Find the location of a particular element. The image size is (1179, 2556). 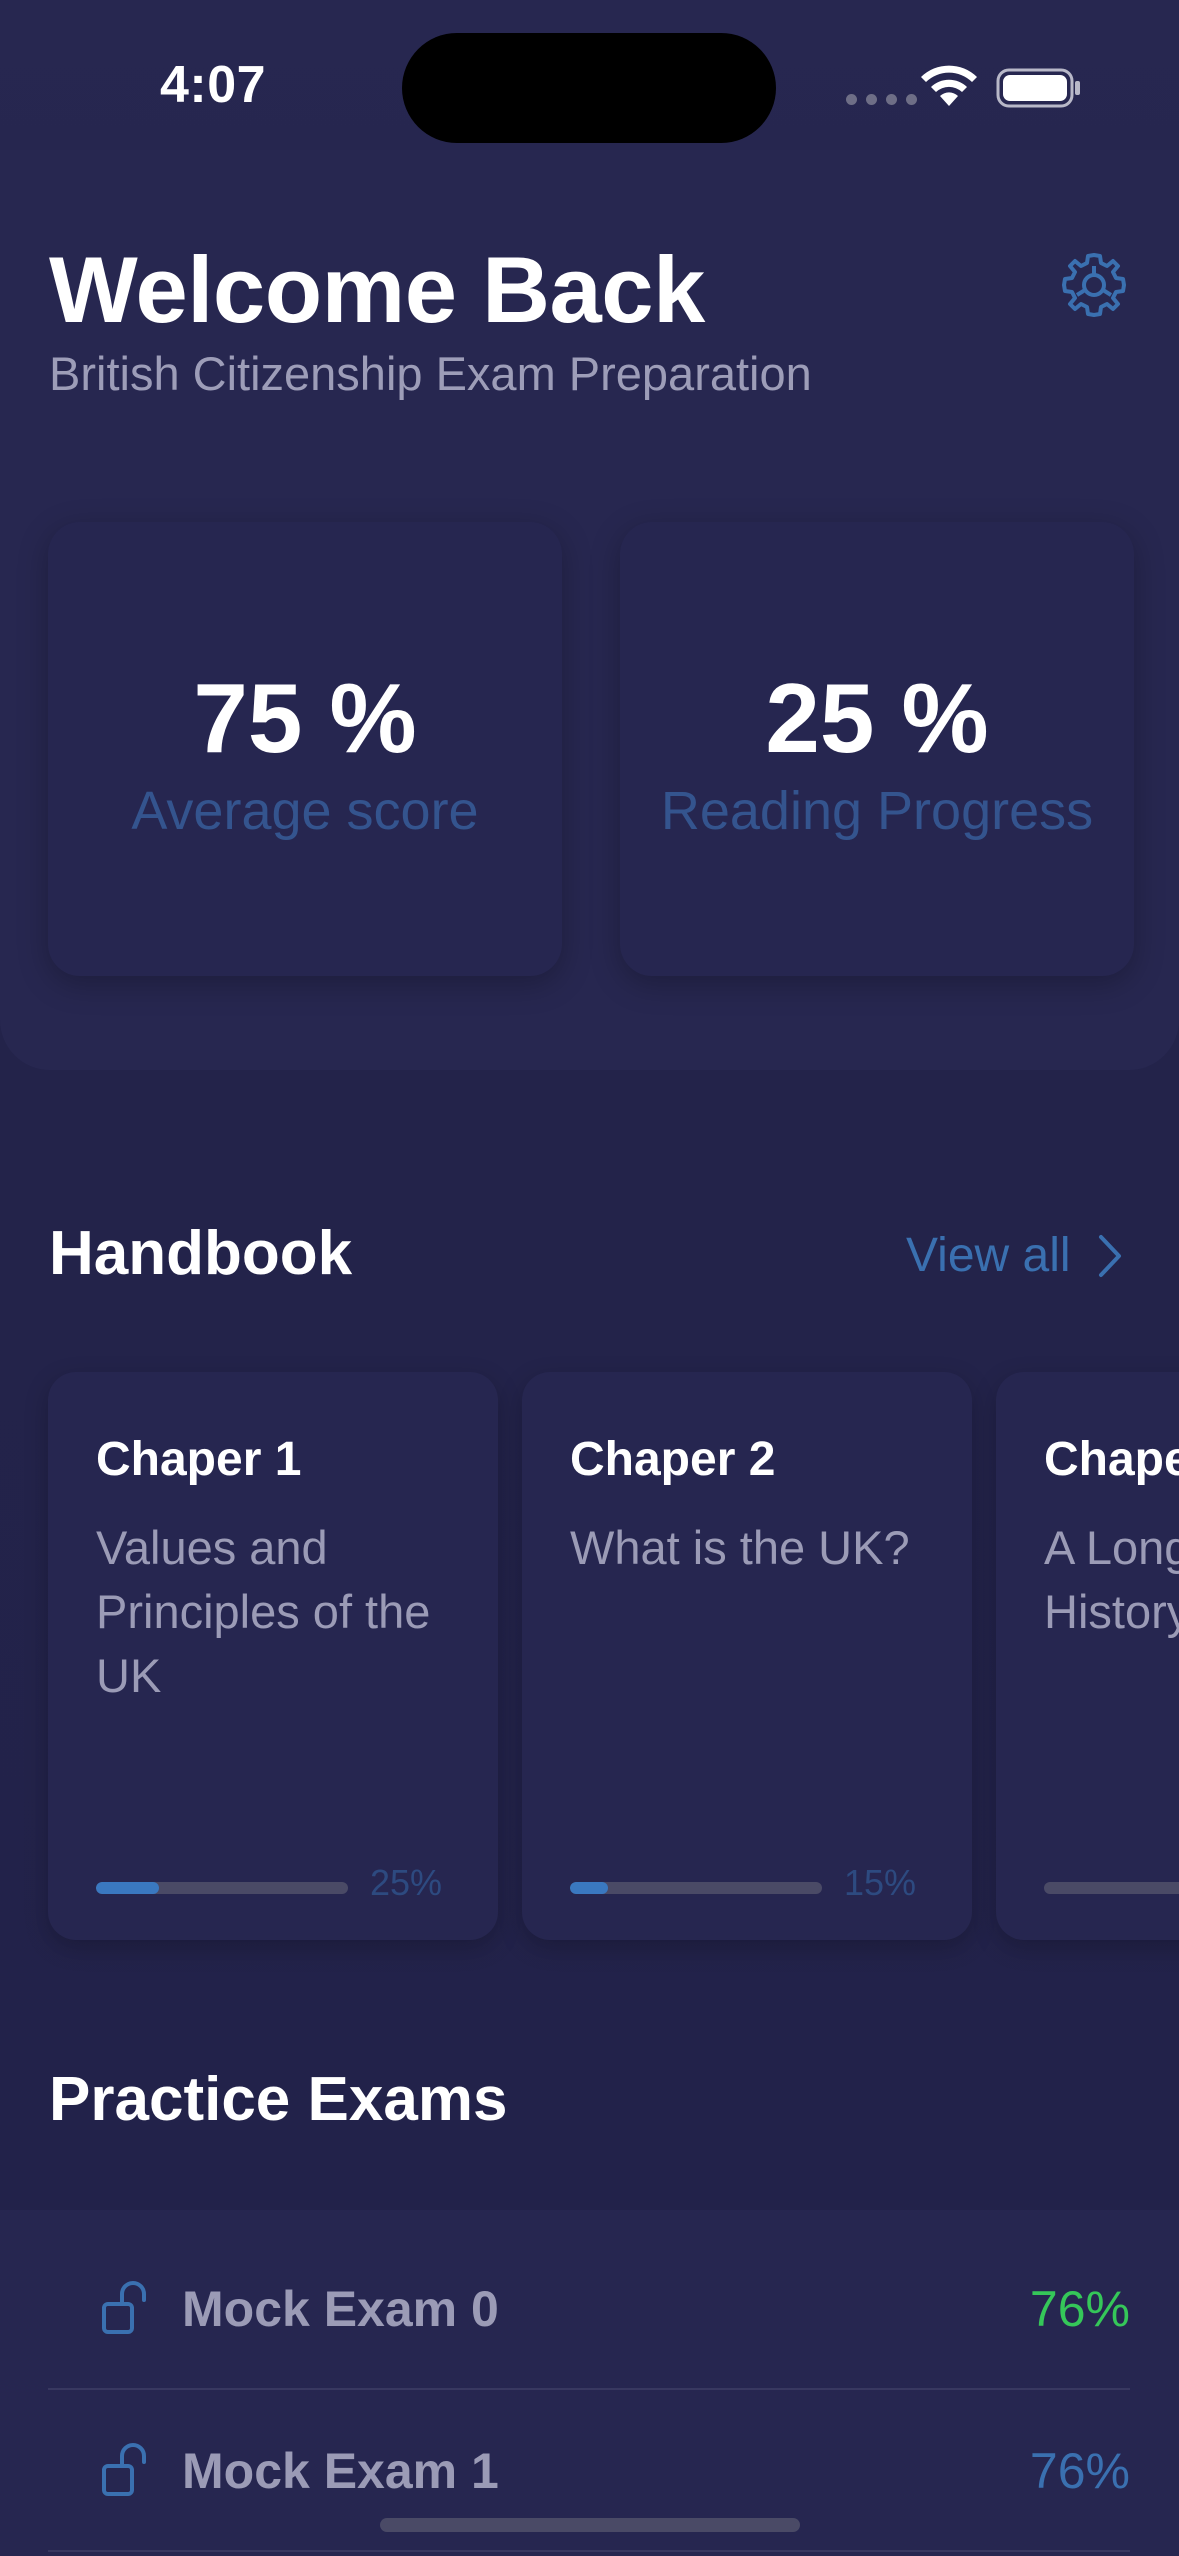

chapter-description: A Long Illustrious History is located at coordinates (1111, 1579).